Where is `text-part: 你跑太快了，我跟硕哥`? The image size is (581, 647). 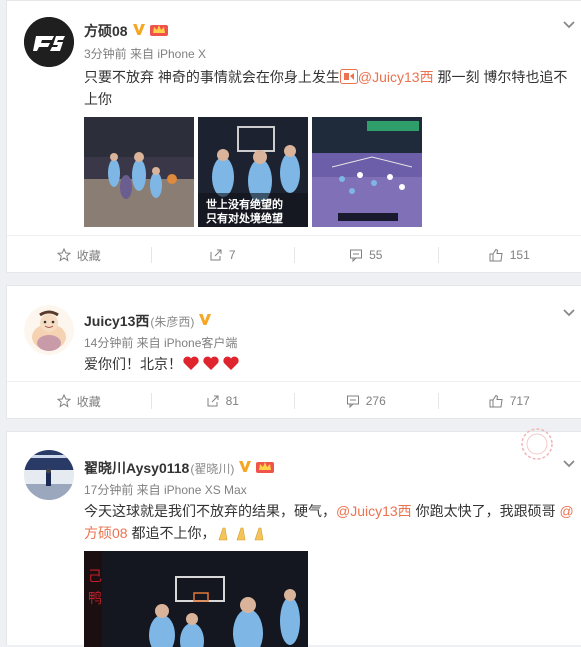 text-part: 你跑太快了，我跟硕哥 is located at coordinates (486, 511).